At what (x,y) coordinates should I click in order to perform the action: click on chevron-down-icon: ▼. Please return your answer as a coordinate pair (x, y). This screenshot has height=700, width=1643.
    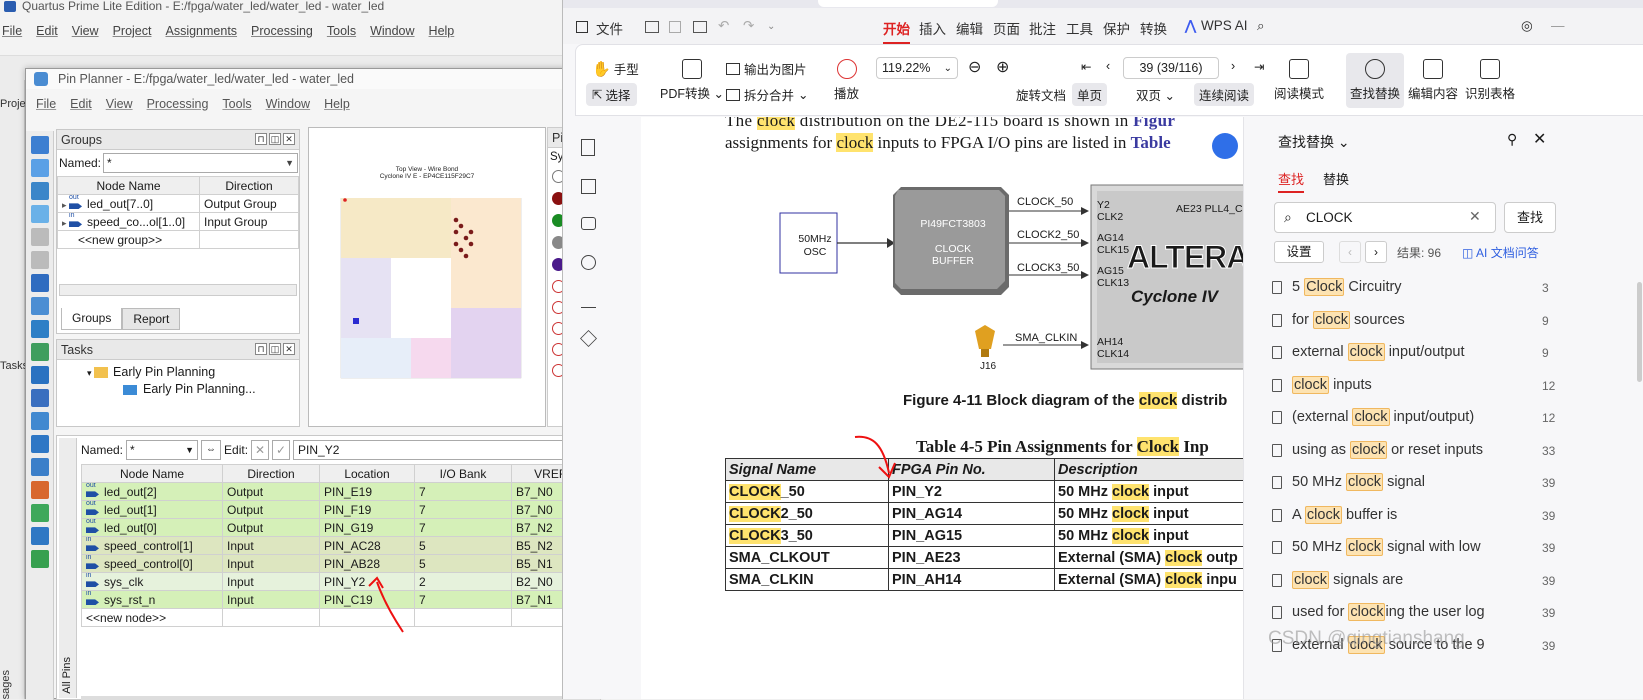
    Looking at the image, I should click on (289, 163).